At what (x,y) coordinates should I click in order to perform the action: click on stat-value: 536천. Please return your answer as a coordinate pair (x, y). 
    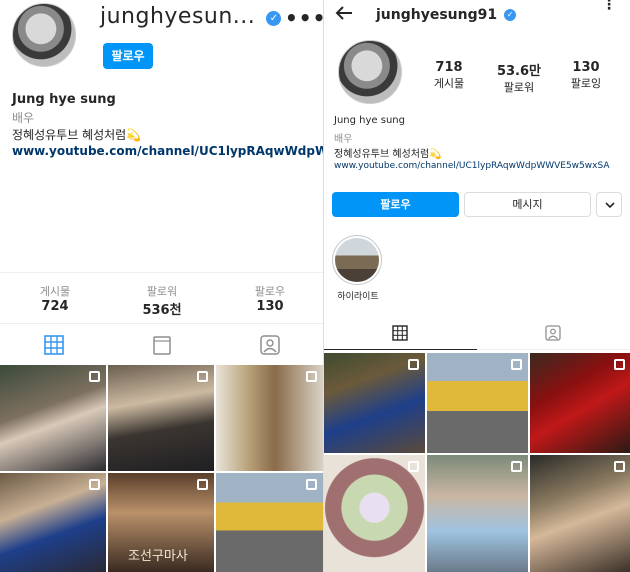
    Looking at the image, I should click on (162, 310).